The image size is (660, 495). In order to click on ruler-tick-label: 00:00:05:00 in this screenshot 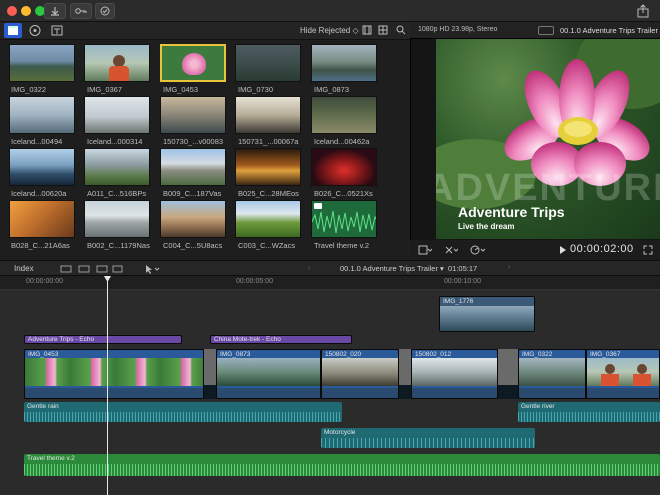, I will do `click(254, 281)`.